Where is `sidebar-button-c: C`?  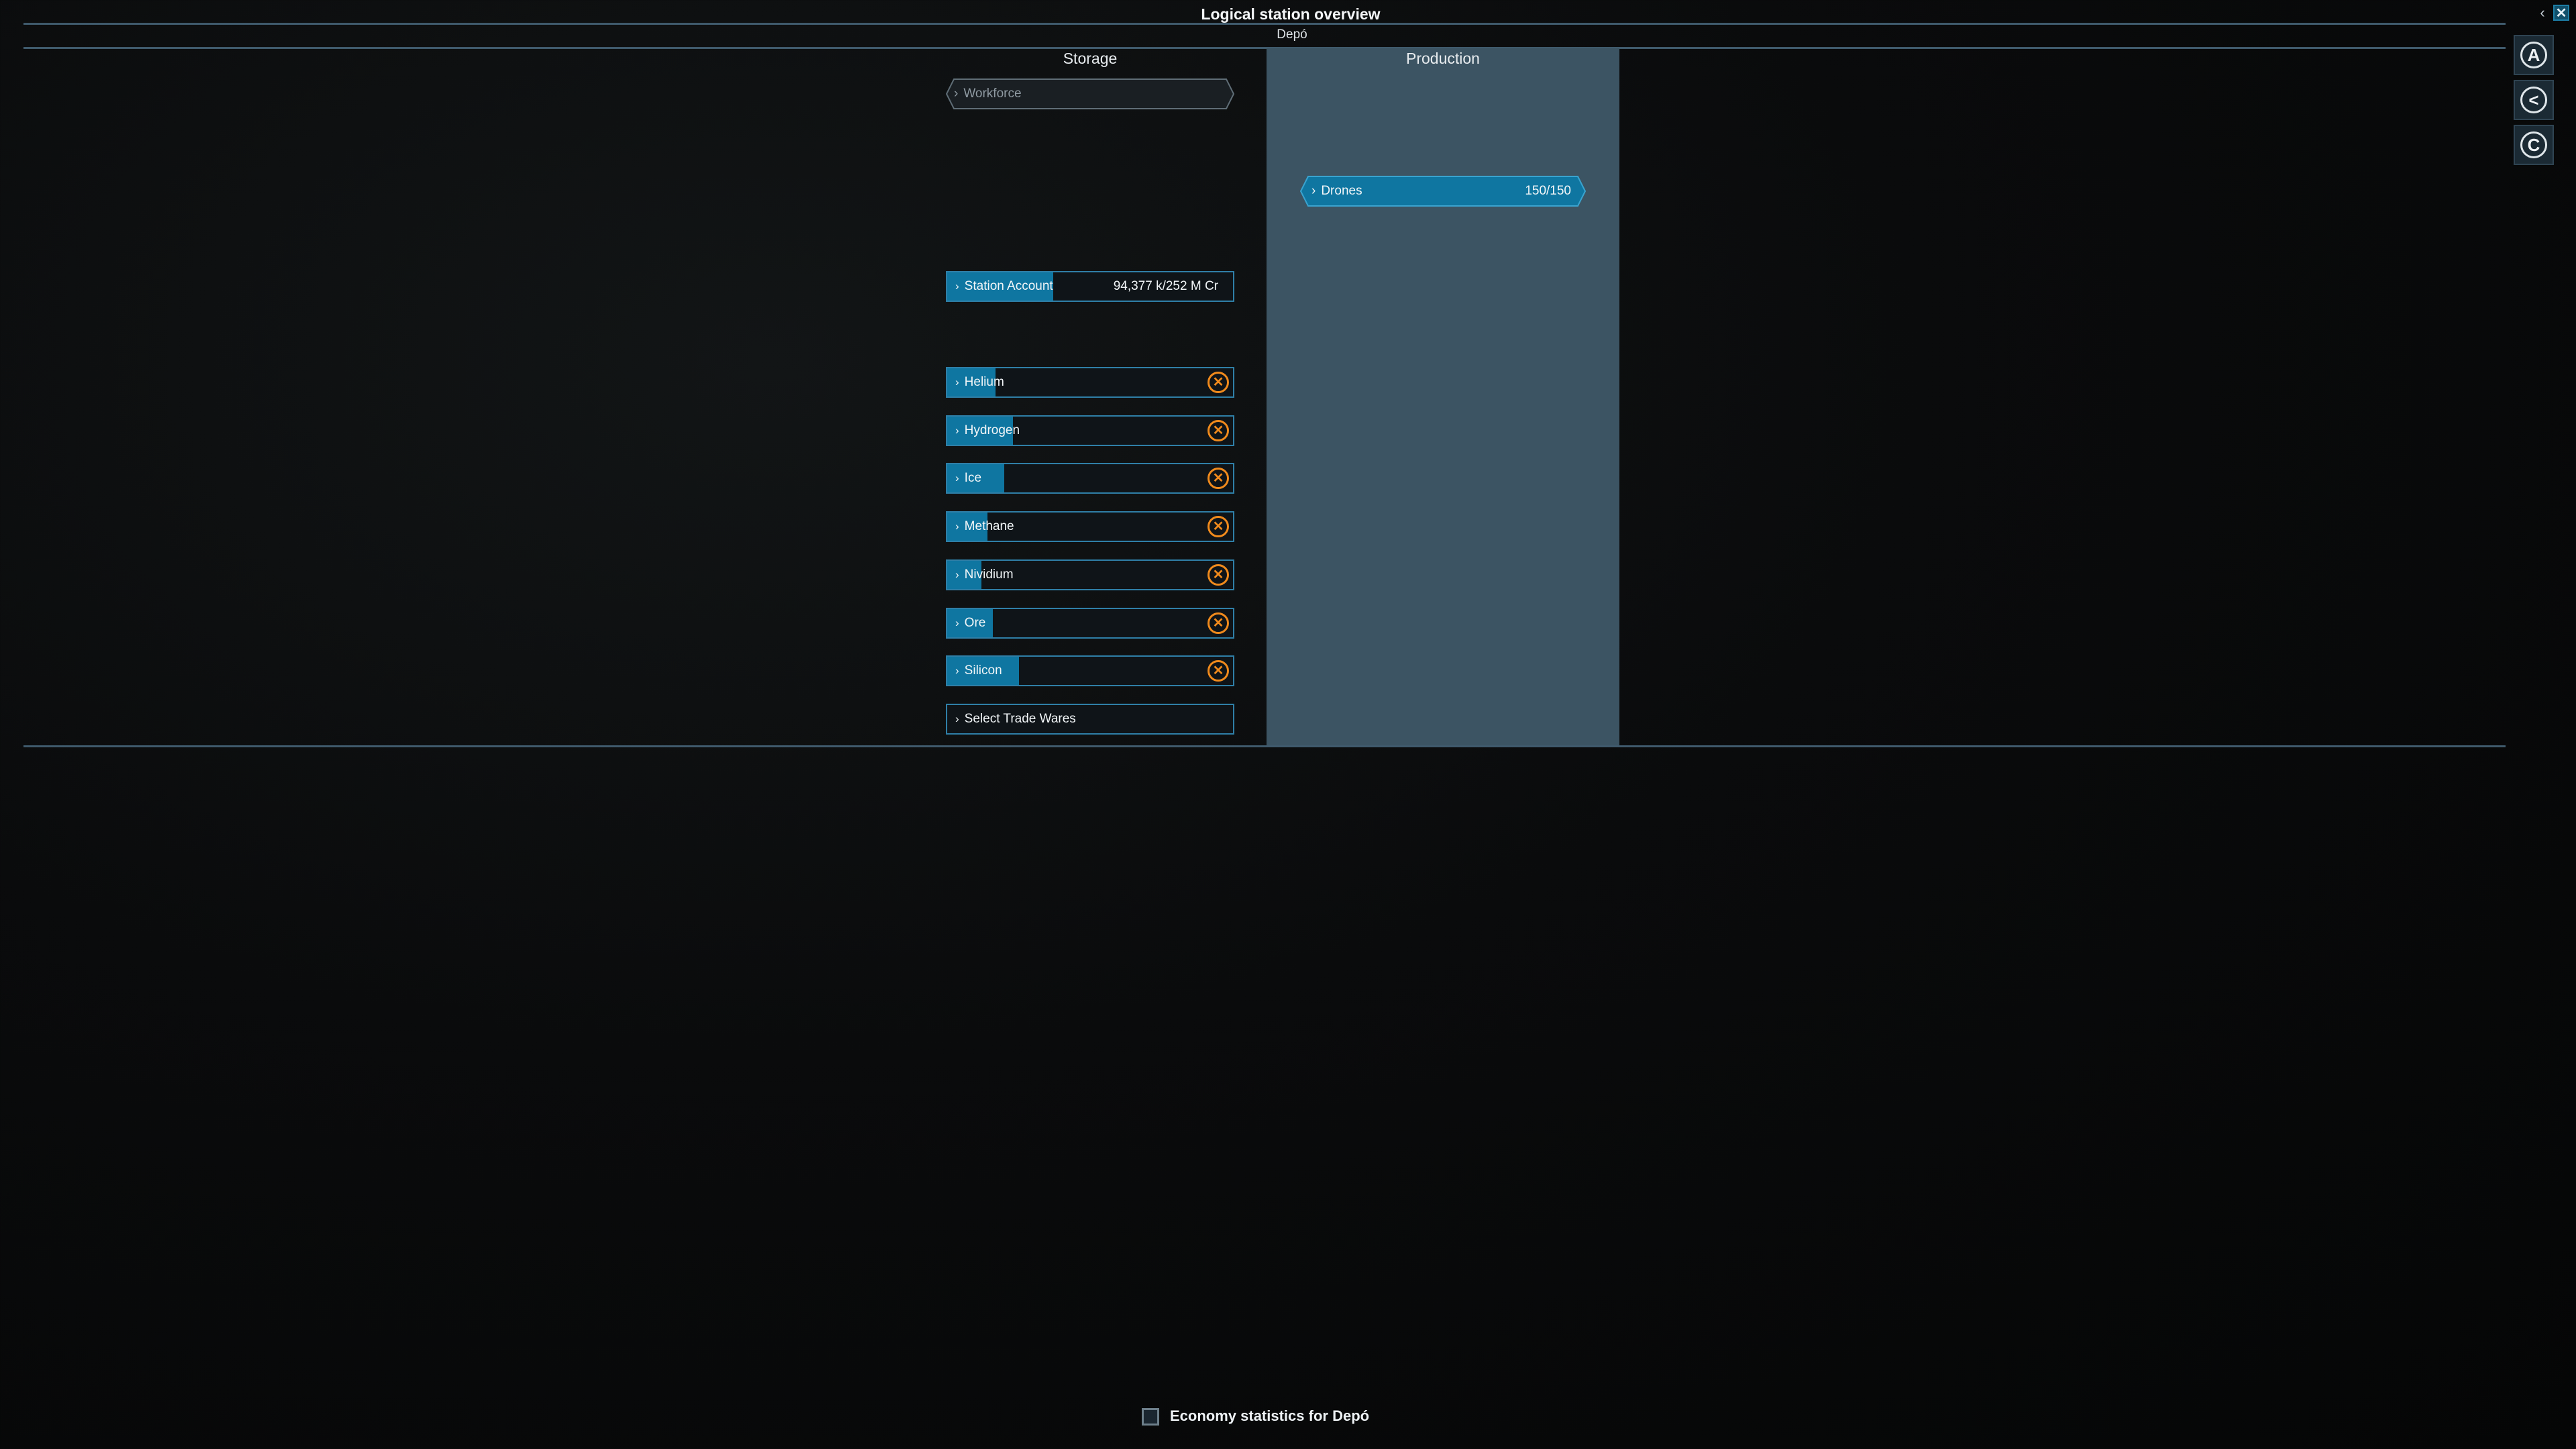 sidebar-button-c: C is located at coordinates (2534, 145).